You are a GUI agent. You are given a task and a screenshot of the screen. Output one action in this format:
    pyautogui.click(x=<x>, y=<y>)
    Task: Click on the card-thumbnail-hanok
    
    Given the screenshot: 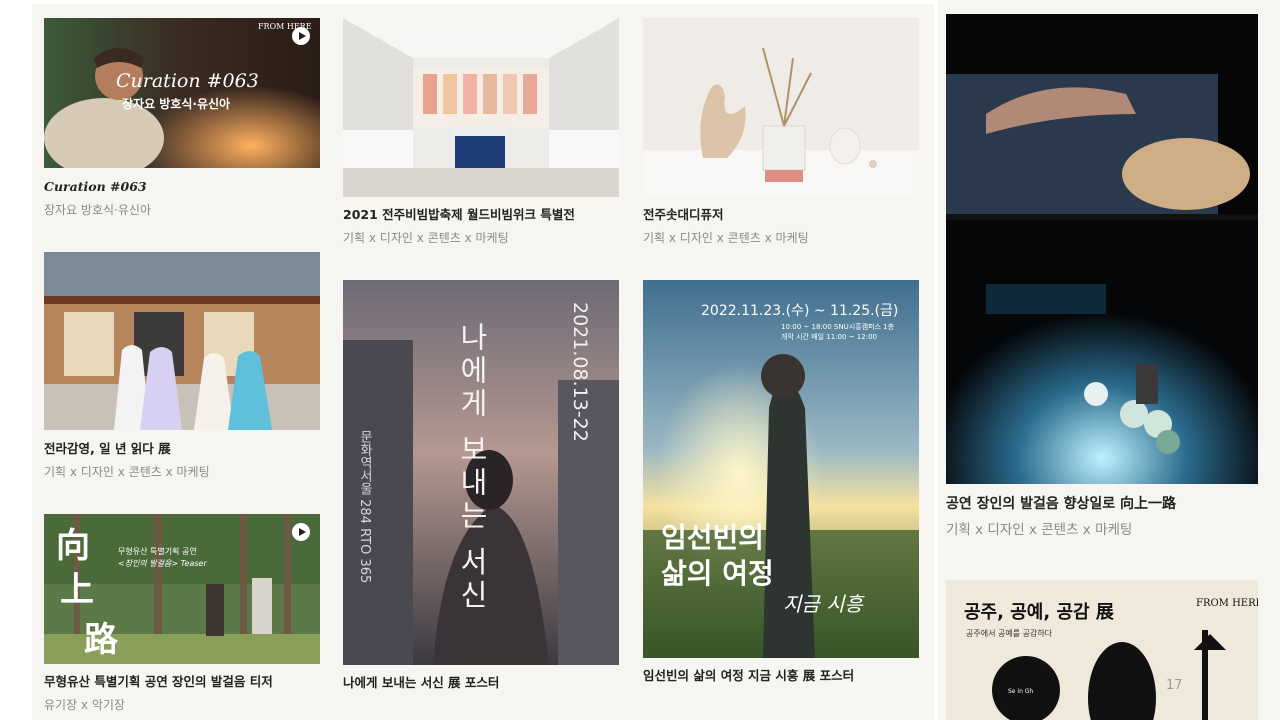 What is the action you would take?
    pyautogui.click(x=182, y=341)
    